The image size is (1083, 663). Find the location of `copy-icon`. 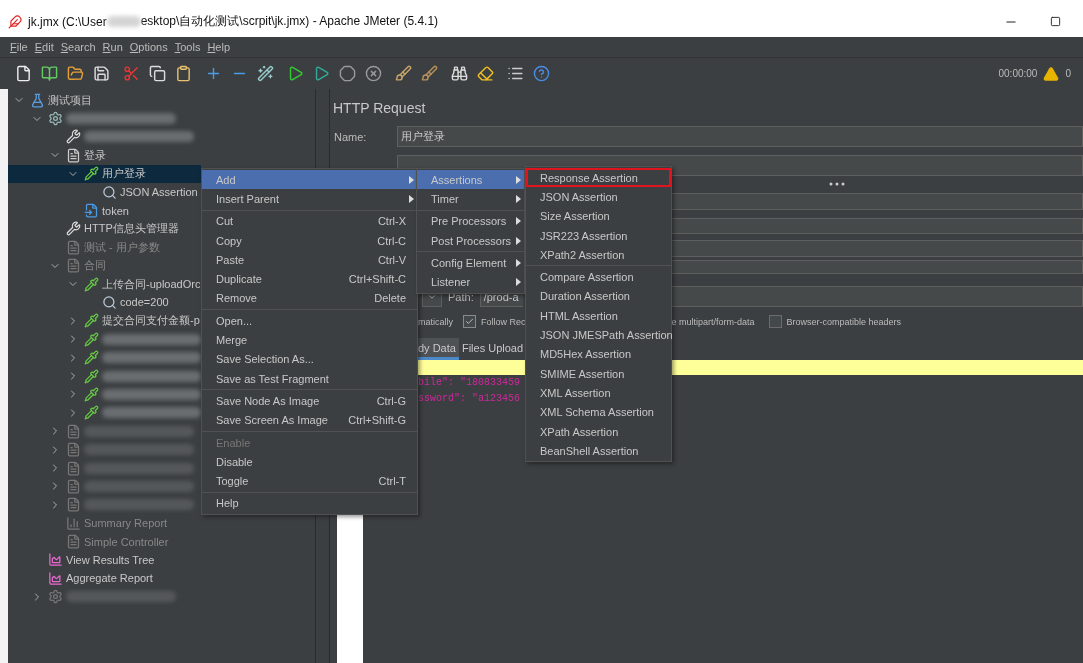

copy-icon is located at coordinates (157, 73).